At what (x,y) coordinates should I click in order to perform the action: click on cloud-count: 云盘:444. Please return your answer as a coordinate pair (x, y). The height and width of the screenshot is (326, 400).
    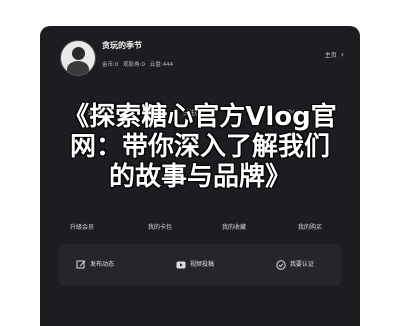
    Looking at the image, I should click on (161, 65).